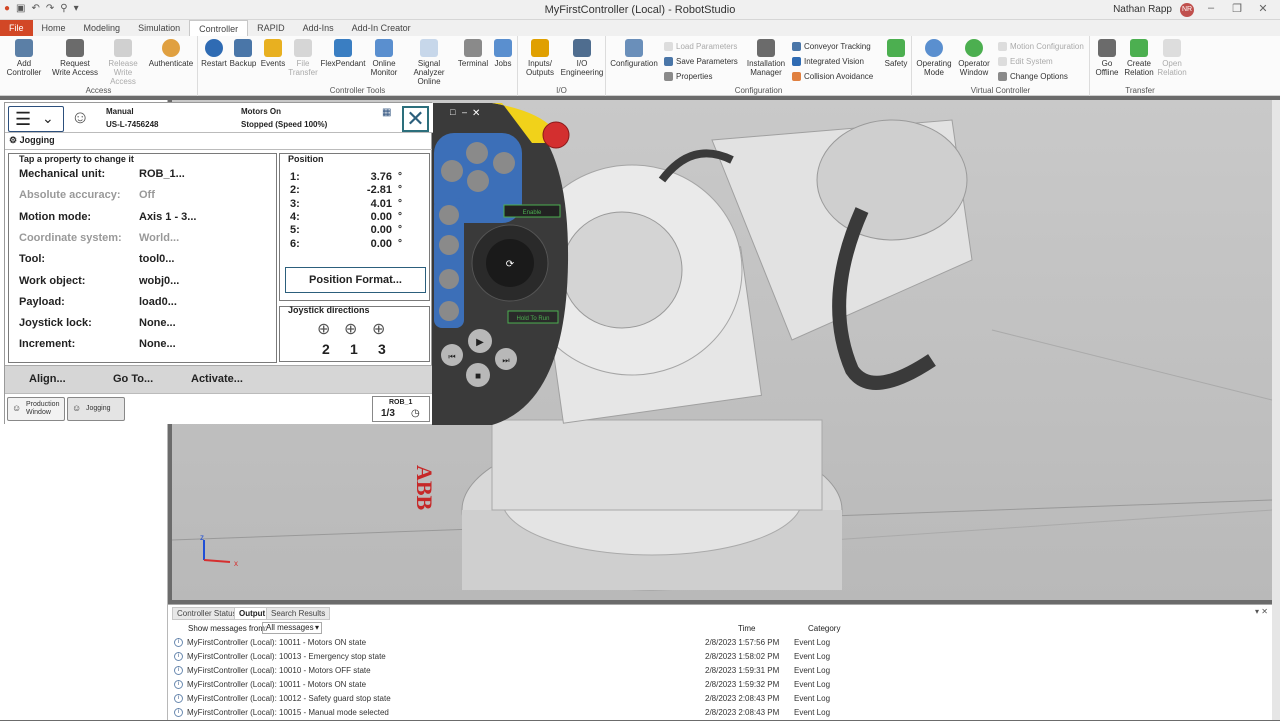  I want to click on close-window-icon: ✕, so click(1263, 8).